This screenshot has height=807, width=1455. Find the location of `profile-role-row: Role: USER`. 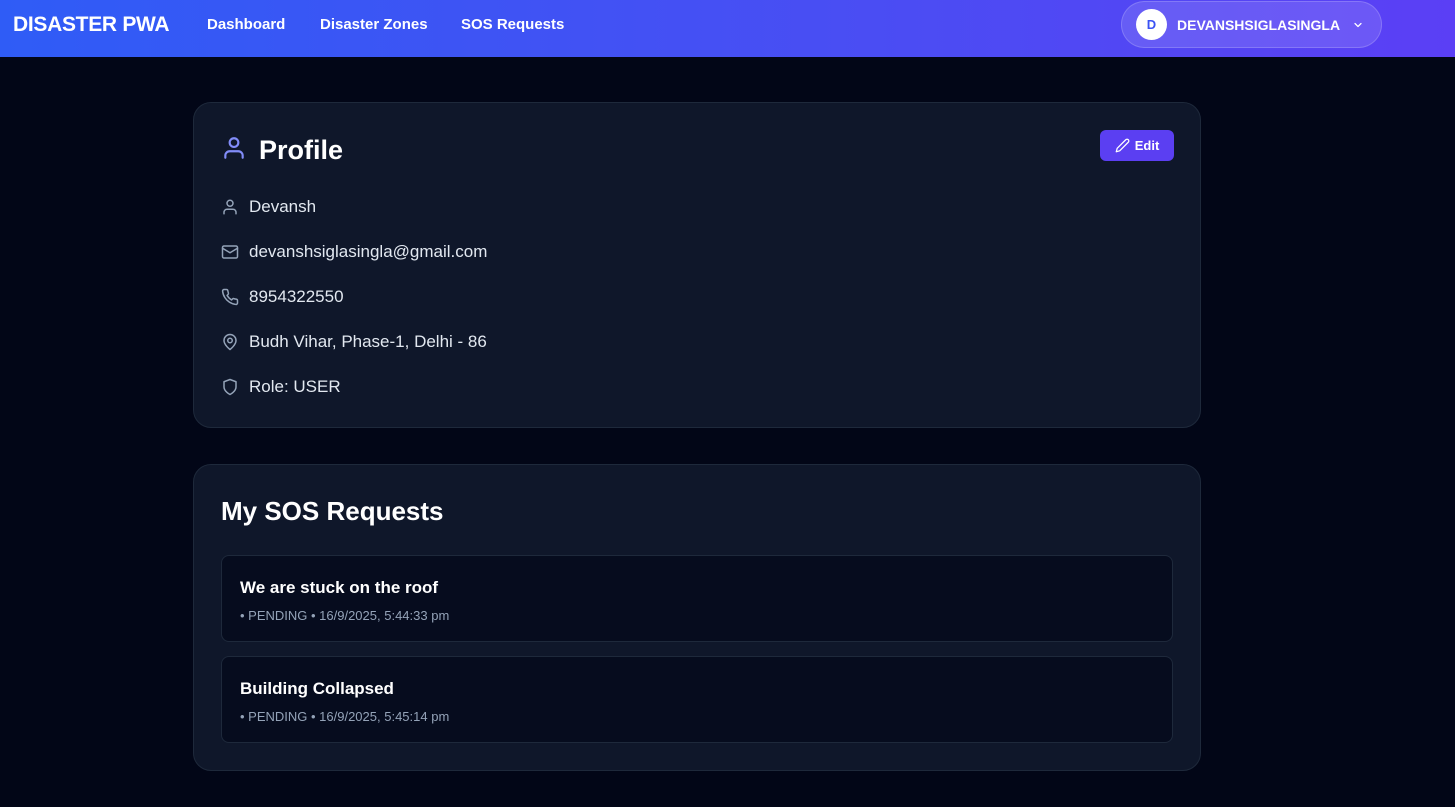

profile-role-row: Role: USER is located at coordinates (281, 387).